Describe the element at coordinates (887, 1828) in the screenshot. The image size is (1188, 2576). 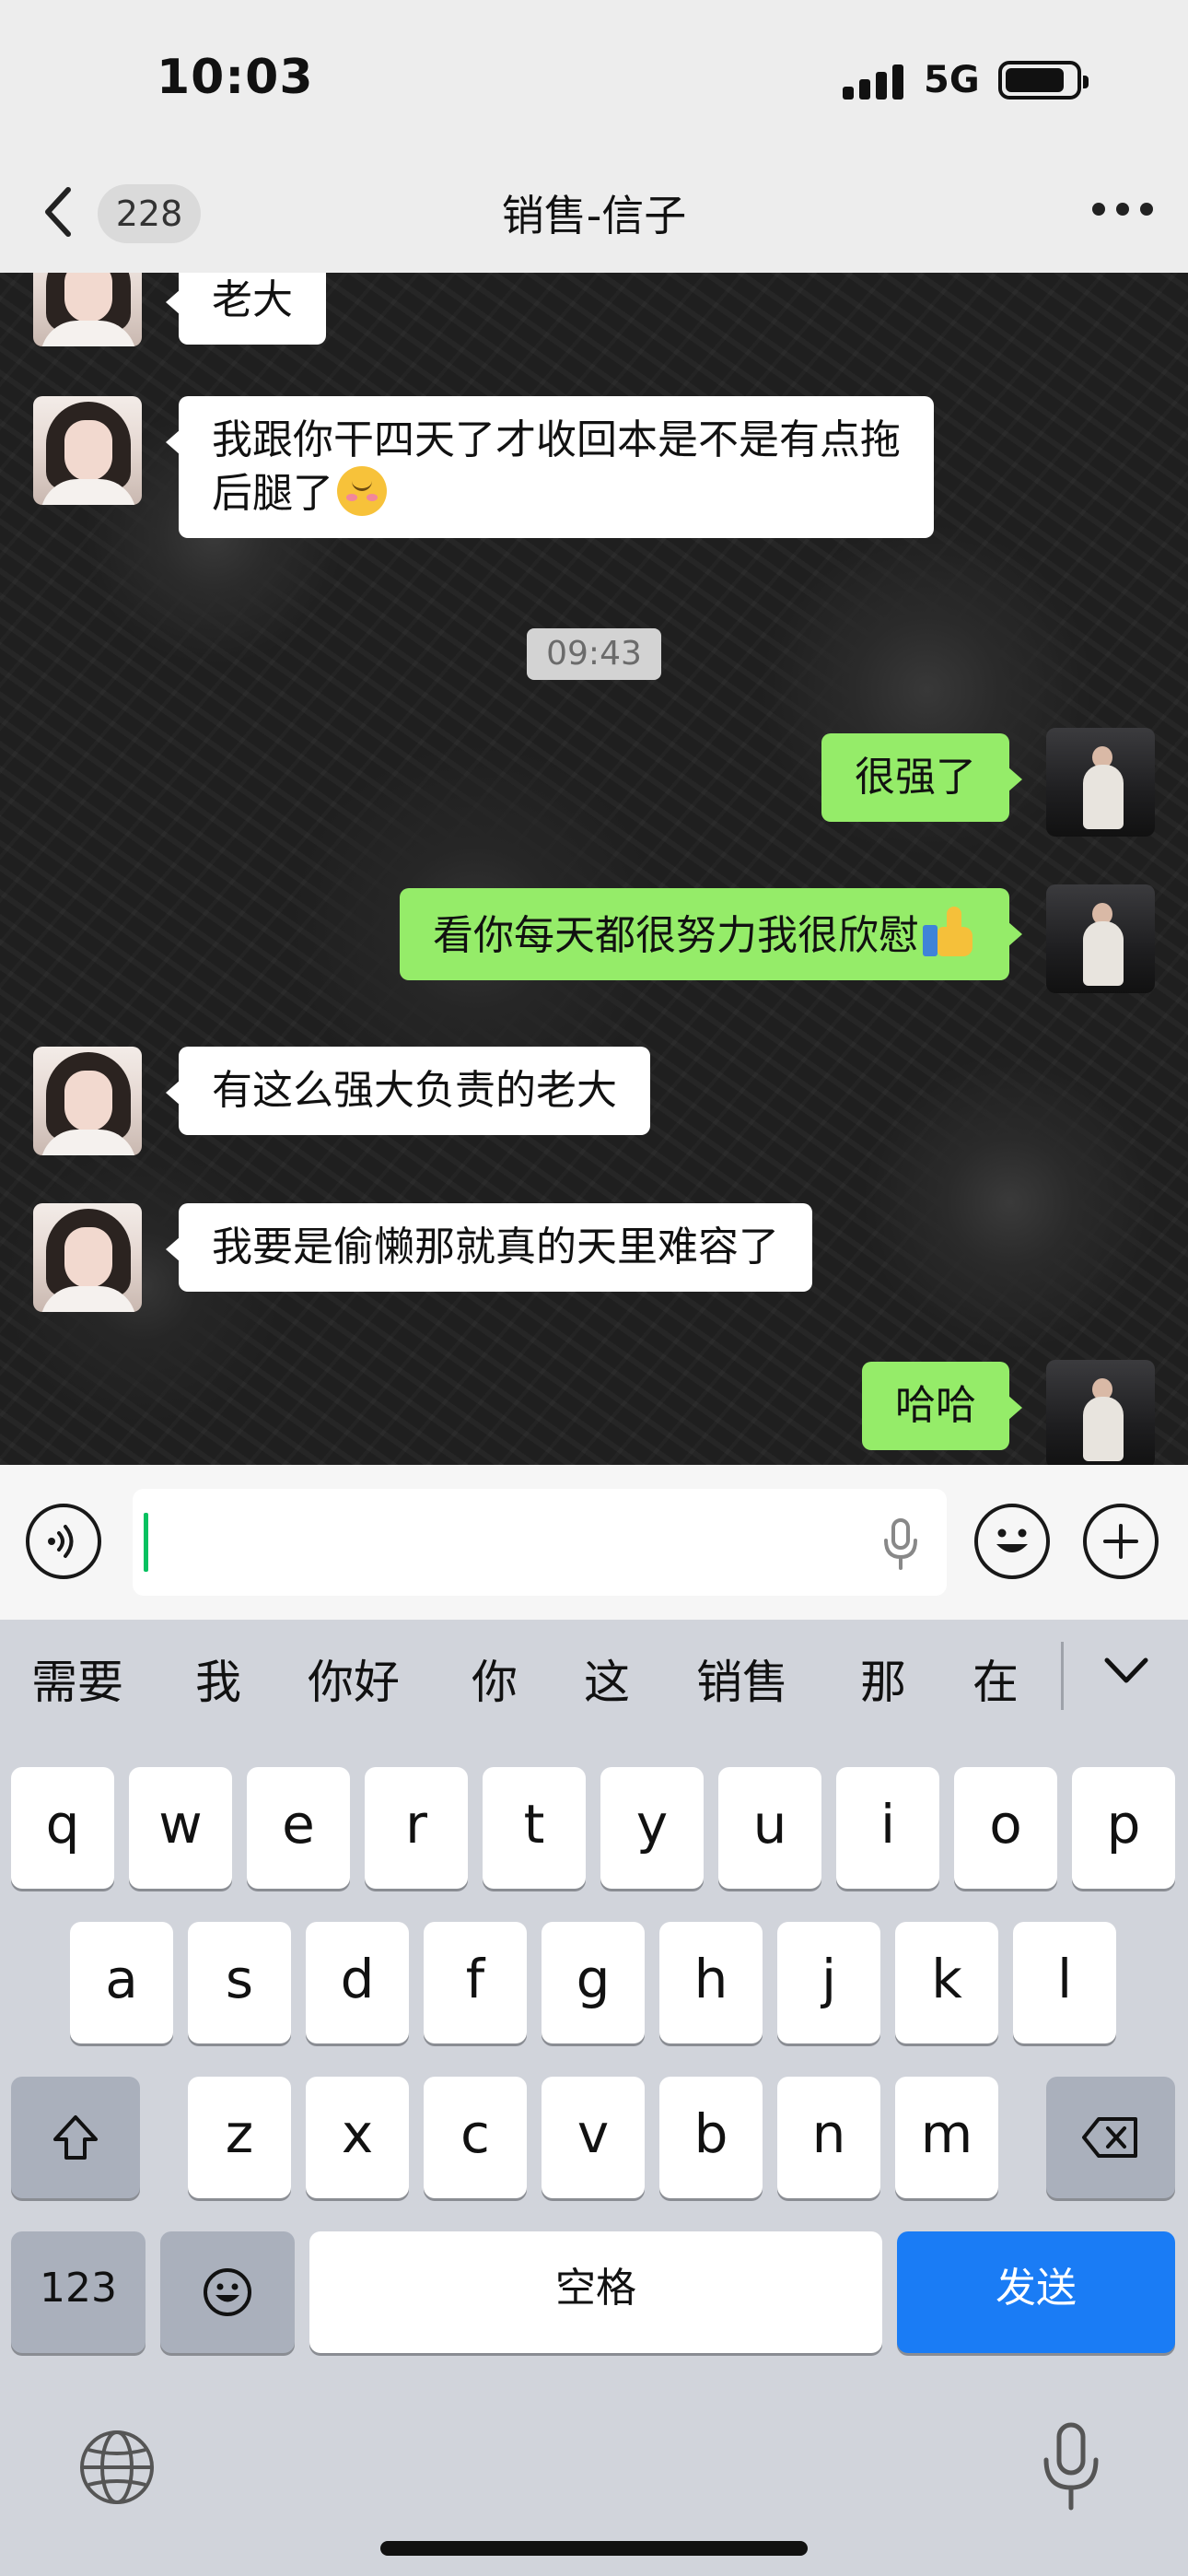
I see `key-i: i` at that location.